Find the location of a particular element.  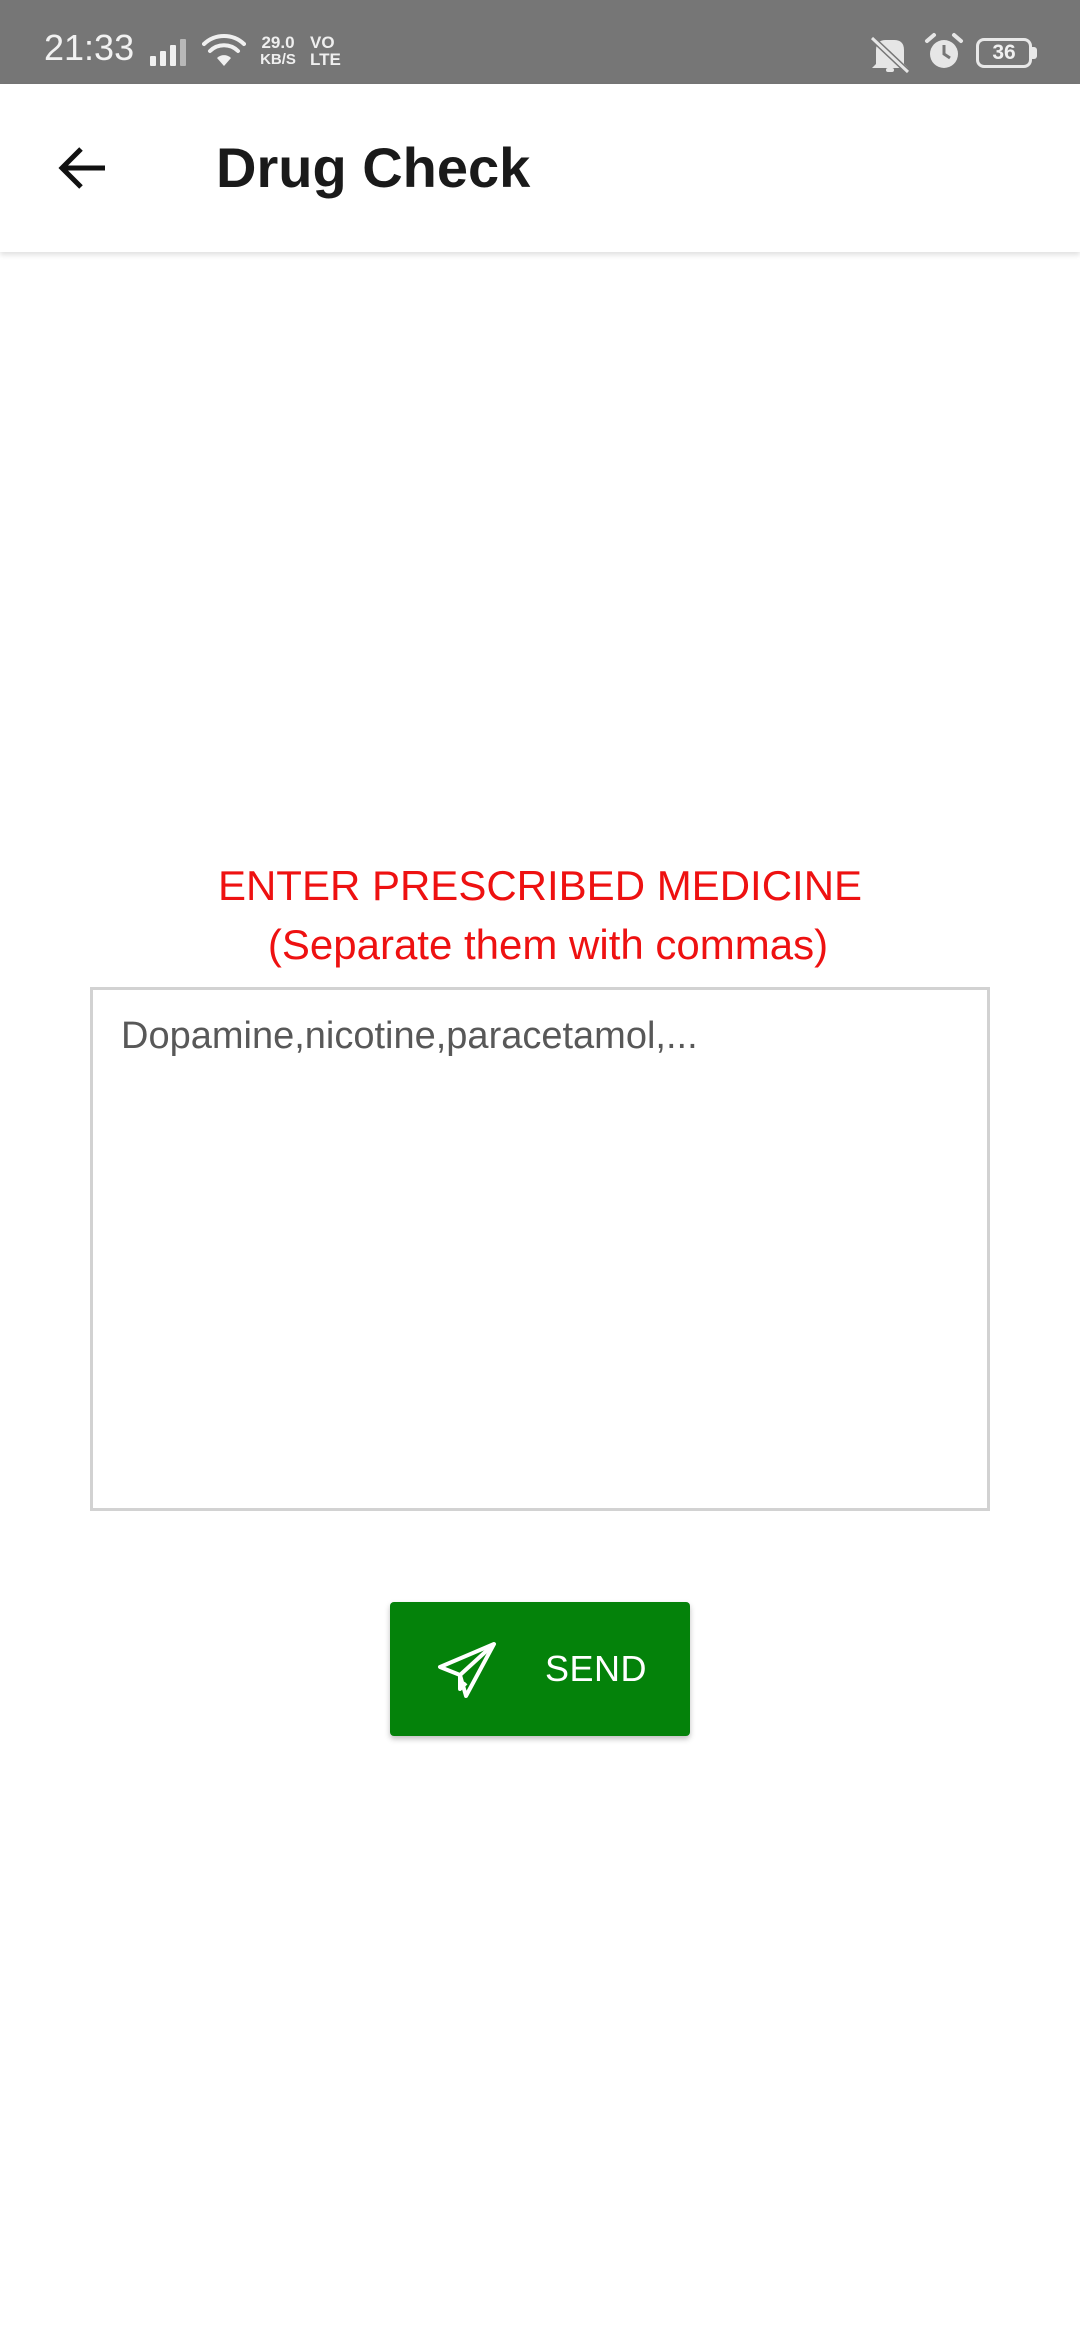

back-button is located at coordinates (83, 168).